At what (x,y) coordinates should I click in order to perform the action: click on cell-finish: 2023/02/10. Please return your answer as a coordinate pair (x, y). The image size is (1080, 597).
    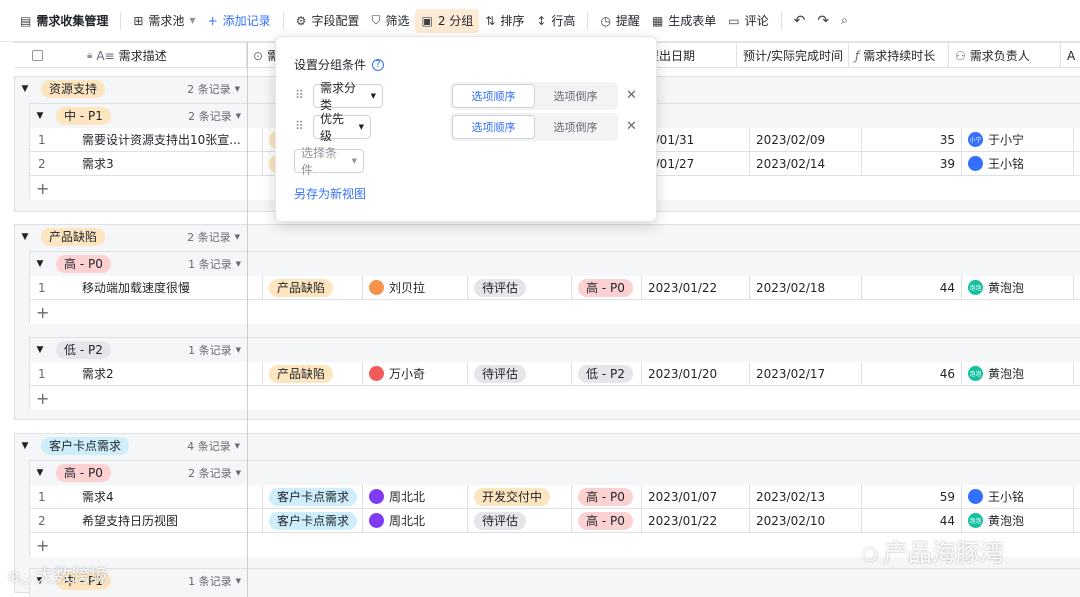
    Looking at the image, I should click on (806, 520).